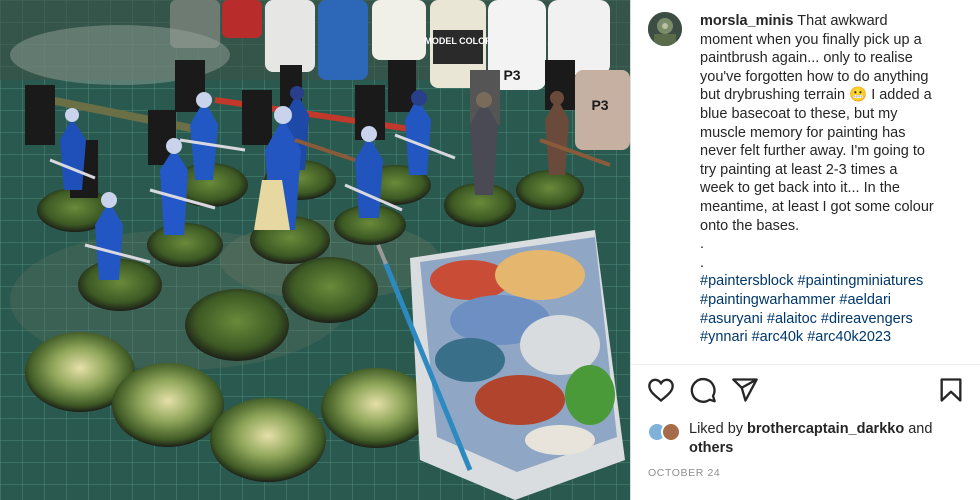 This screenshot has width=980, height=500. What do you see at coordinates (684, 473) in the screenshot?
I see `post-date: OCTOBER 24` at bounding box center [684, 473].